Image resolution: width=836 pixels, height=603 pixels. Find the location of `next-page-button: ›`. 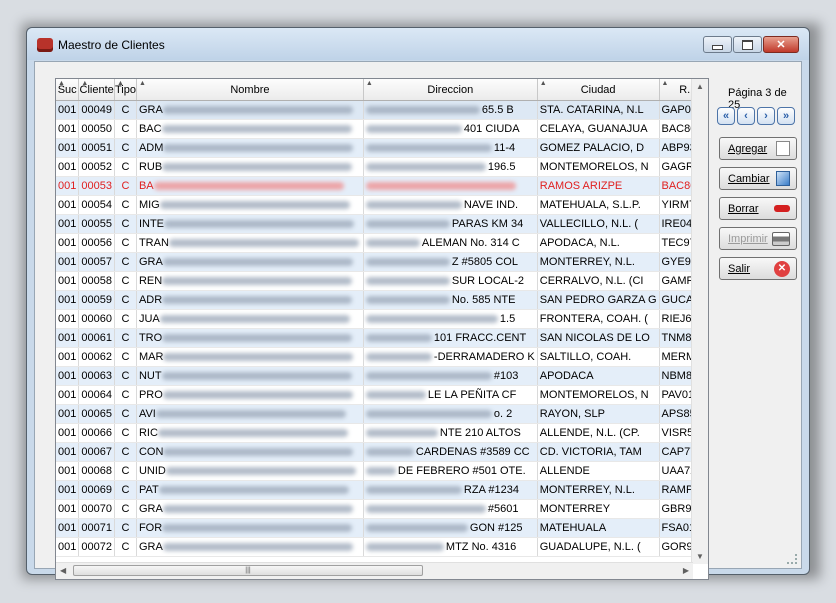

next-page-button: › is located at coordinates (766, 116).